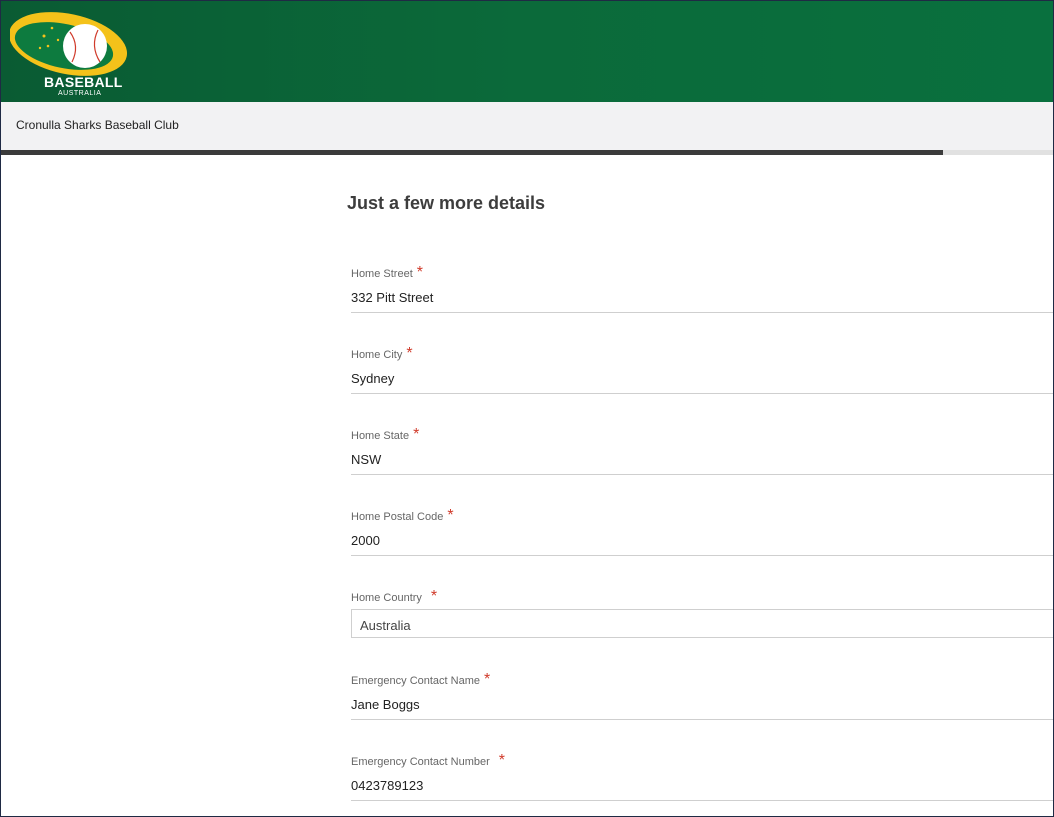 This screenshot has width=1054, height=817. What do you see at coordinates (366, 459) in the screenshot?
I see `home-state-input: NSW` at bounding box center [366, 459].